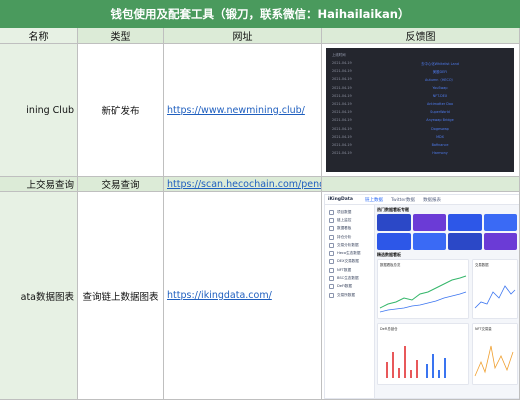 The height and width of the screenshot is (400, 520). I want to click on page-title: 钱包使用及配套工具（锻刀，联系微信：Haihailaikan）, so click(260, 14).